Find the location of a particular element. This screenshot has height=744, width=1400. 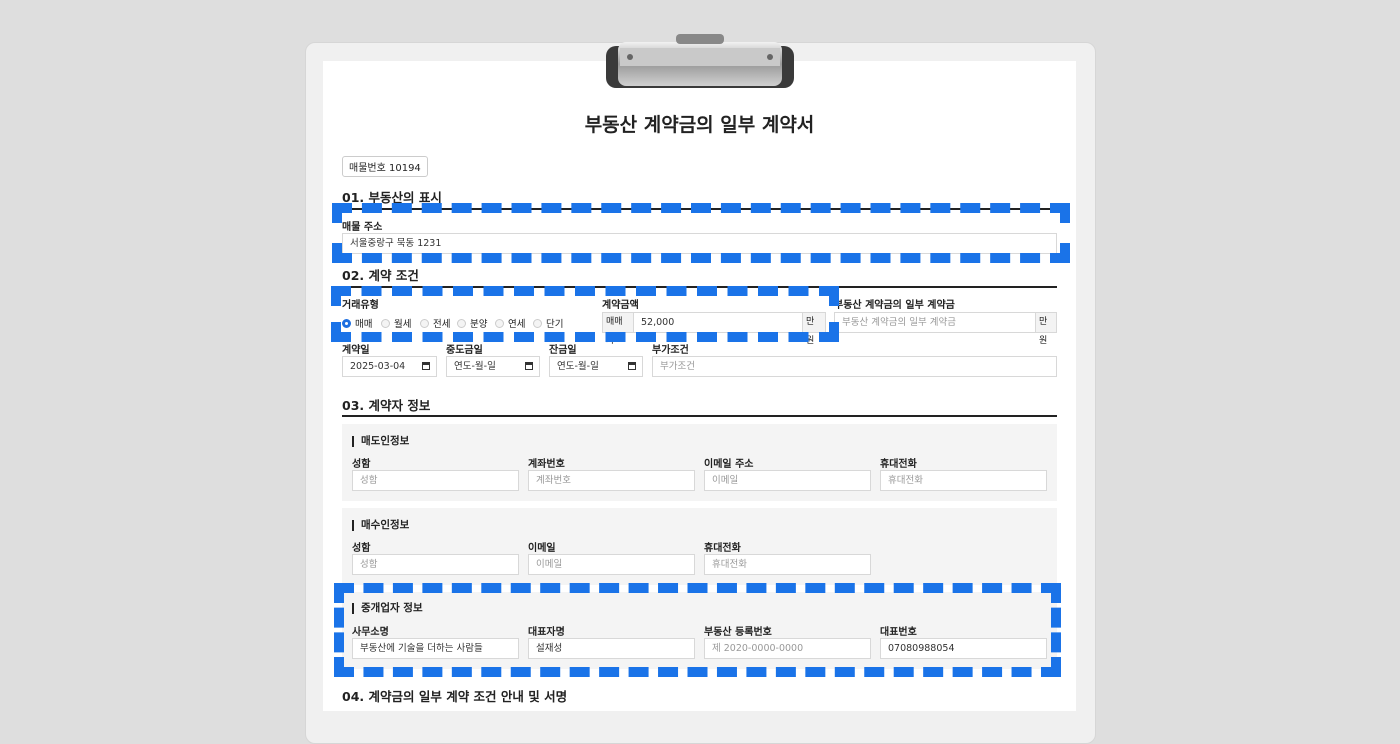

seller-phone-label: 휴대전화 is located at coordinates (898, 464).